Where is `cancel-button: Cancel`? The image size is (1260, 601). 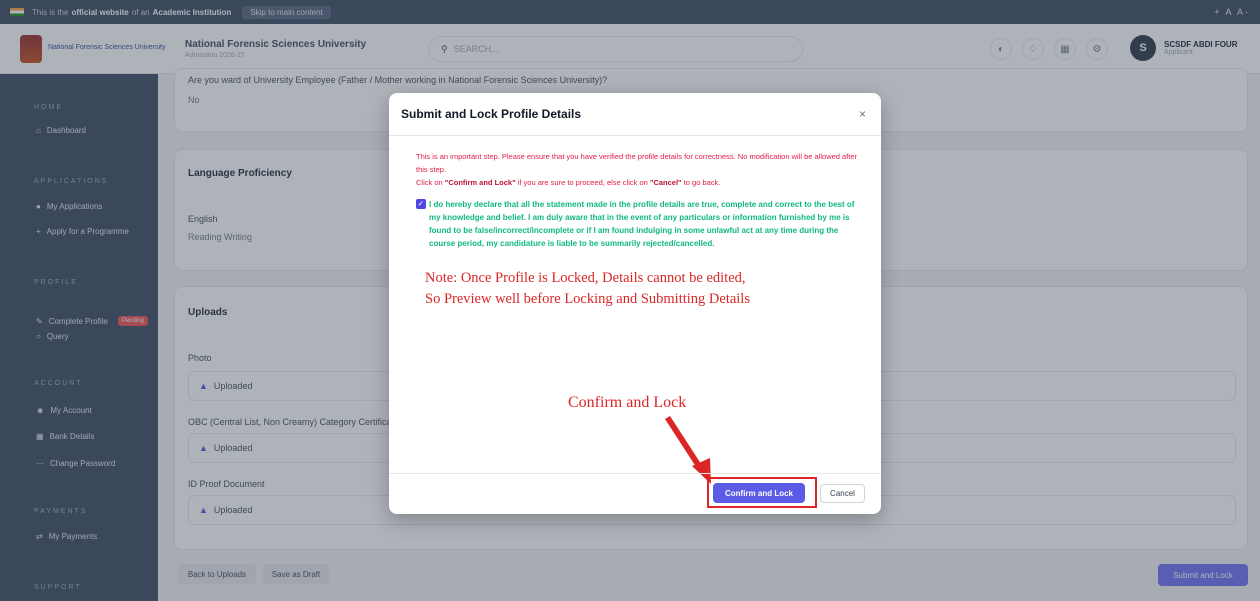 cancel-button: Cancel is located at coordinates (842, 493).